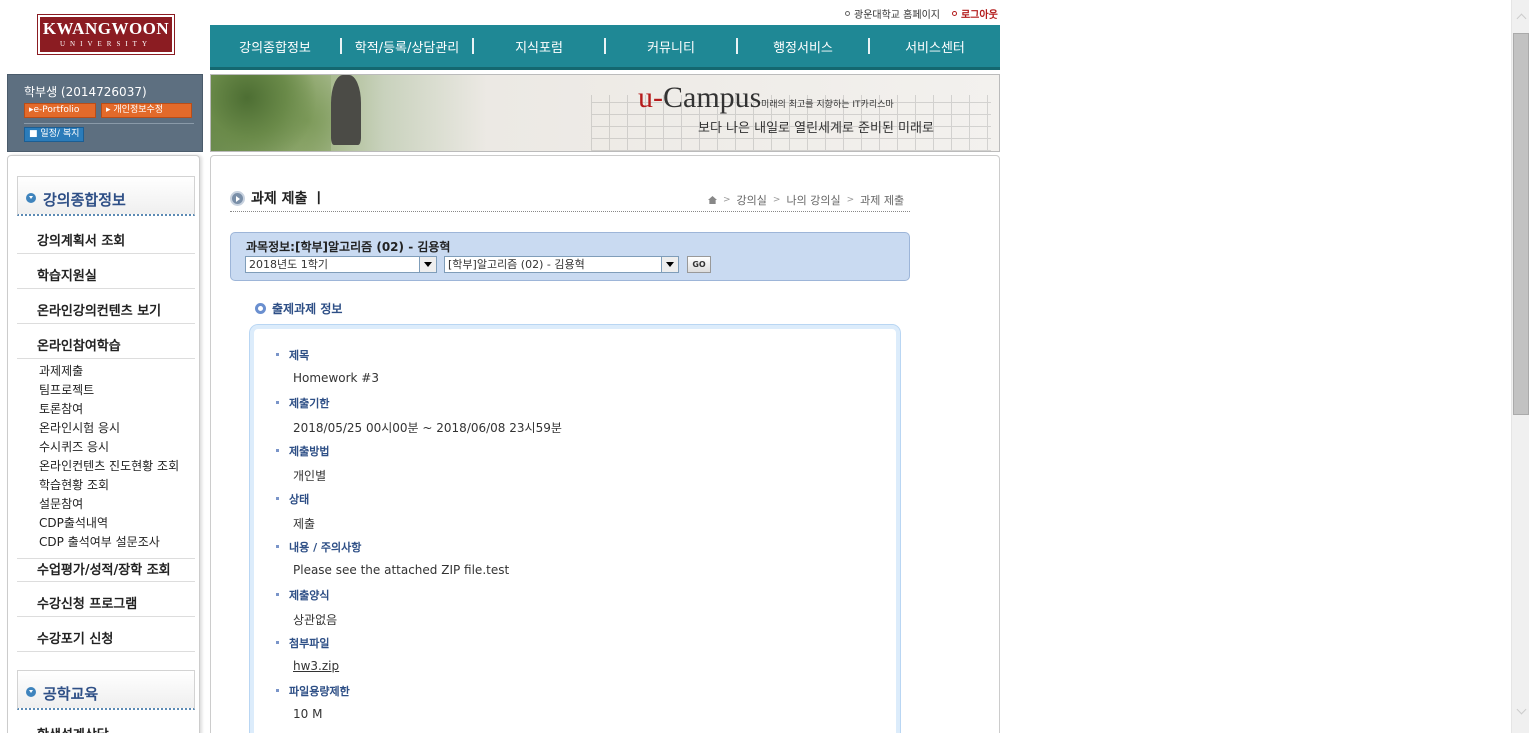  What do you see at coordinates (61, 370) in the screenshot?
I see `submenu-assignment: 과제제출` at bounding box center [61, 370].